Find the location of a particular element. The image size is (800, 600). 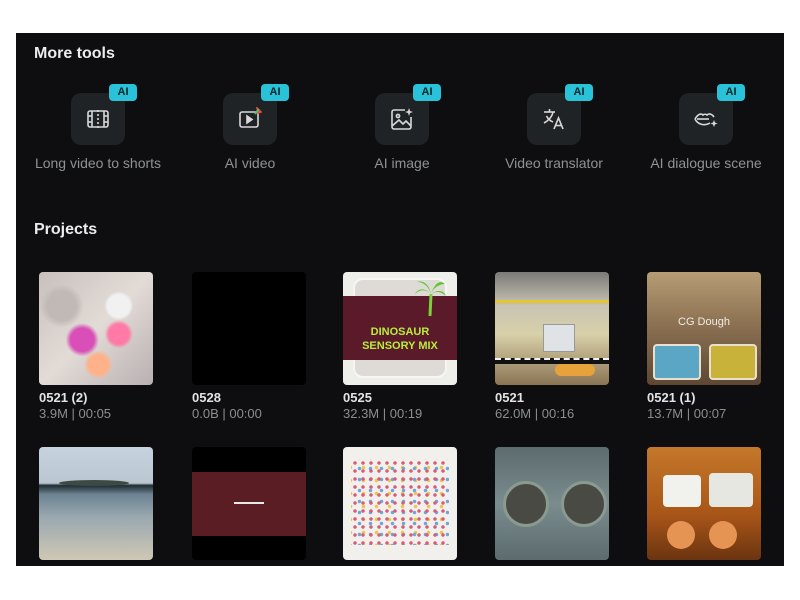

thumbnail-banner is located at coordinates (249, 504).